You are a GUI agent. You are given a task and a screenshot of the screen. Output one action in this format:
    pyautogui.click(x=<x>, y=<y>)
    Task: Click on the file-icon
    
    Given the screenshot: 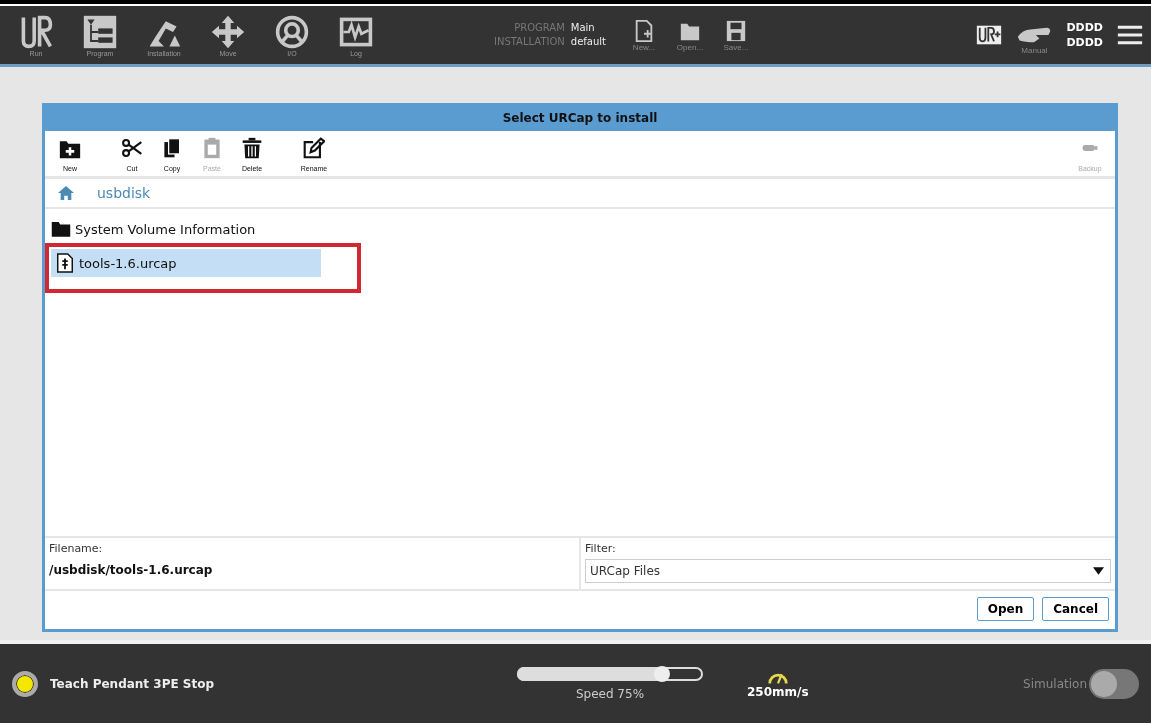 What is the action you would take?
    pyautogui.click(x=65, y=263)
    